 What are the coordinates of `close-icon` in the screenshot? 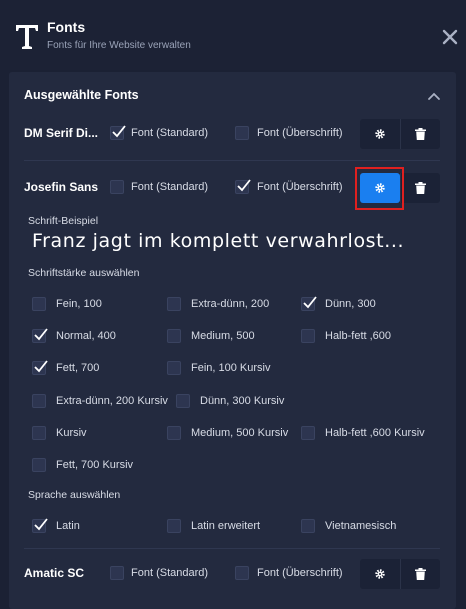 It's located at (450, 37).